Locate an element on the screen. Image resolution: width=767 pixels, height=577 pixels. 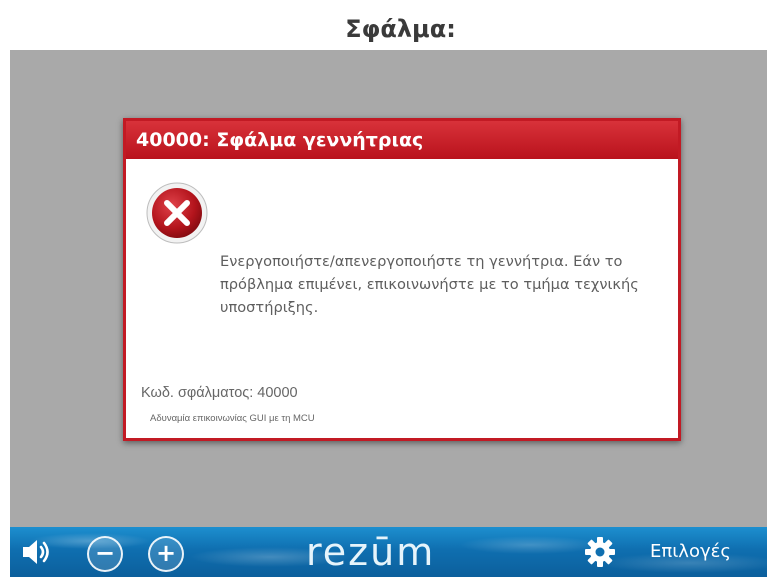
page-title: Σφάλμα: is located at coordinates (400, 29).